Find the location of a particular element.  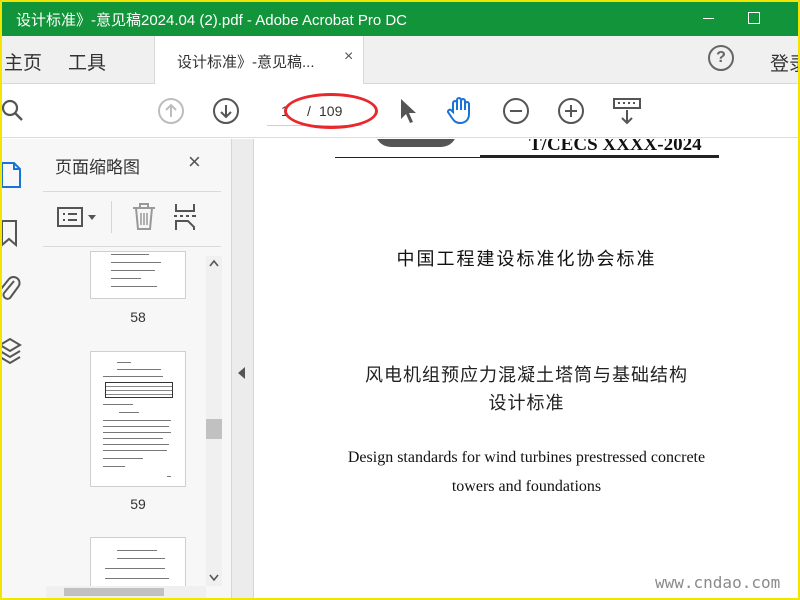

delete-page-icon is located at coordinates (144, 217).